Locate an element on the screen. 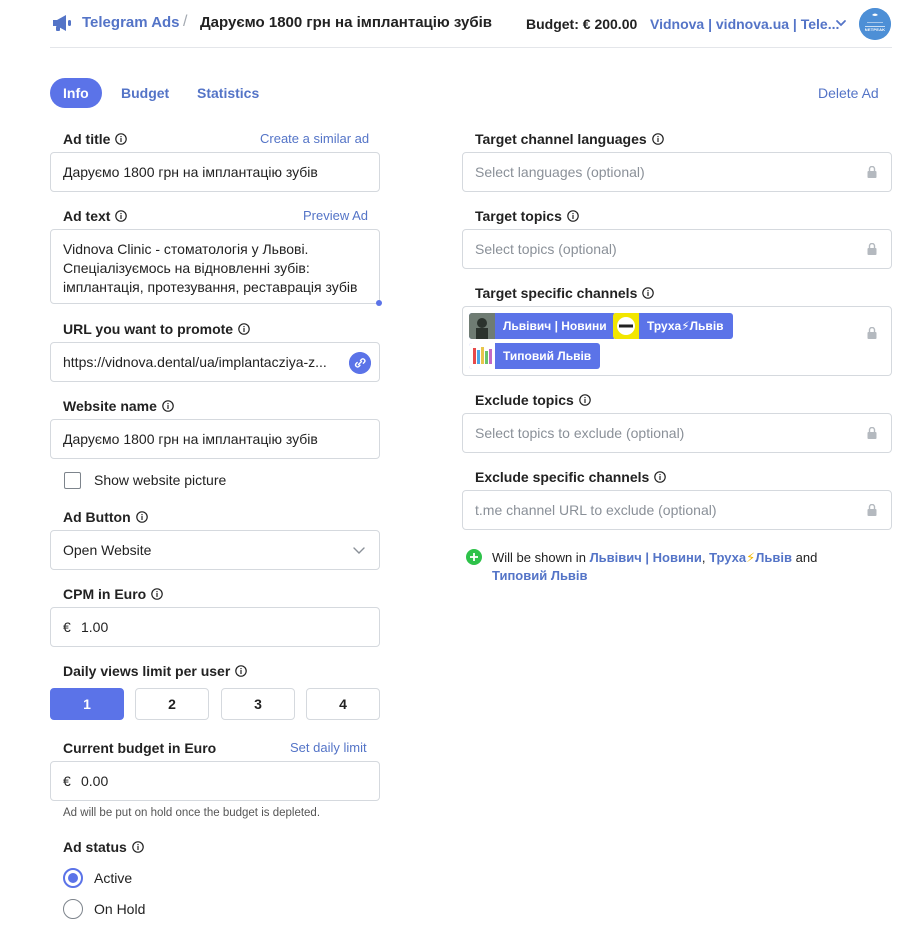 This screenshot has height=925, width=916. summary-channel-2-part-b: Львів is located at coordinates (774, 557).